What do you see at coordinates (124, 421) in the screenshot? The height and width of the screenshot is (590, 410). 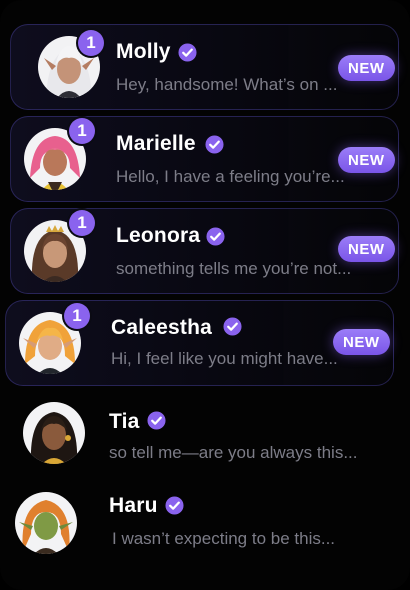 I see `contact-name: Tia` at bounding box center [124, 421].